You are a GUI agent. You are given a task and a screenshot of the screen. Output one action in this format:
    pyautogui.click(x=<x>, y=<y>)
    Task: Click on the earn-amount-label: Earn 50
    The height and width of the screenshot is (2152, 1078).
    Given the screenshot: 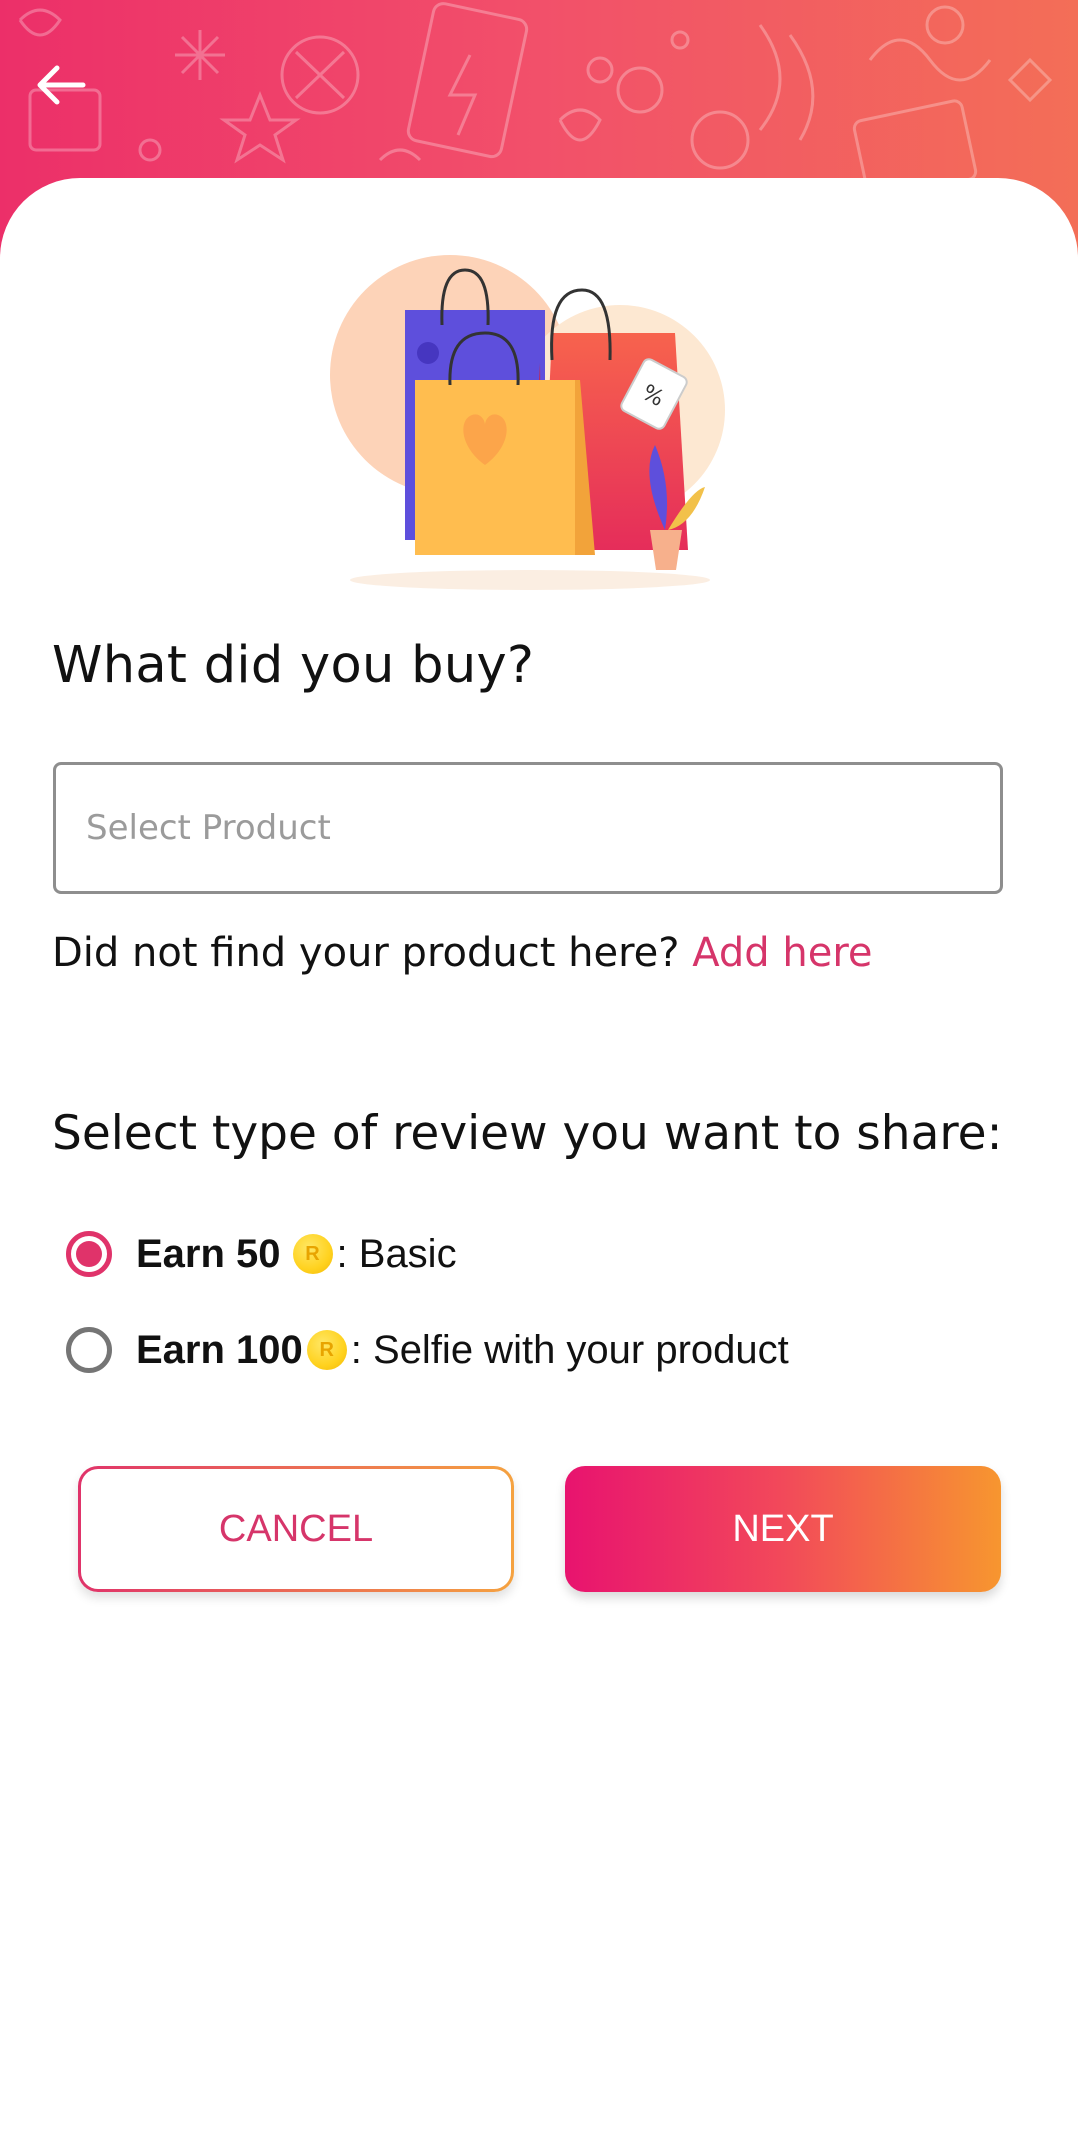 What is the action you would take?
    pyautogui.click(x=208, y=1253)
    